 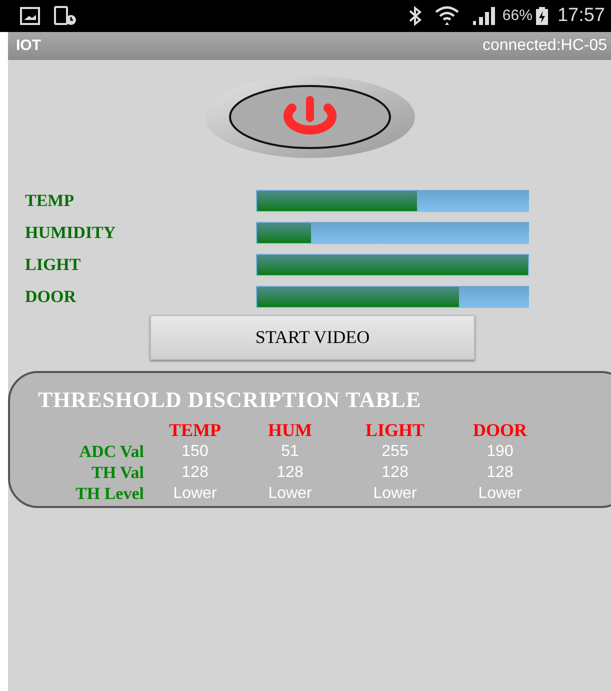 What do you see at coordinates (415, 16) in the screenshot?
I see `bluetooth-icon` at bounding box center [415, 16].